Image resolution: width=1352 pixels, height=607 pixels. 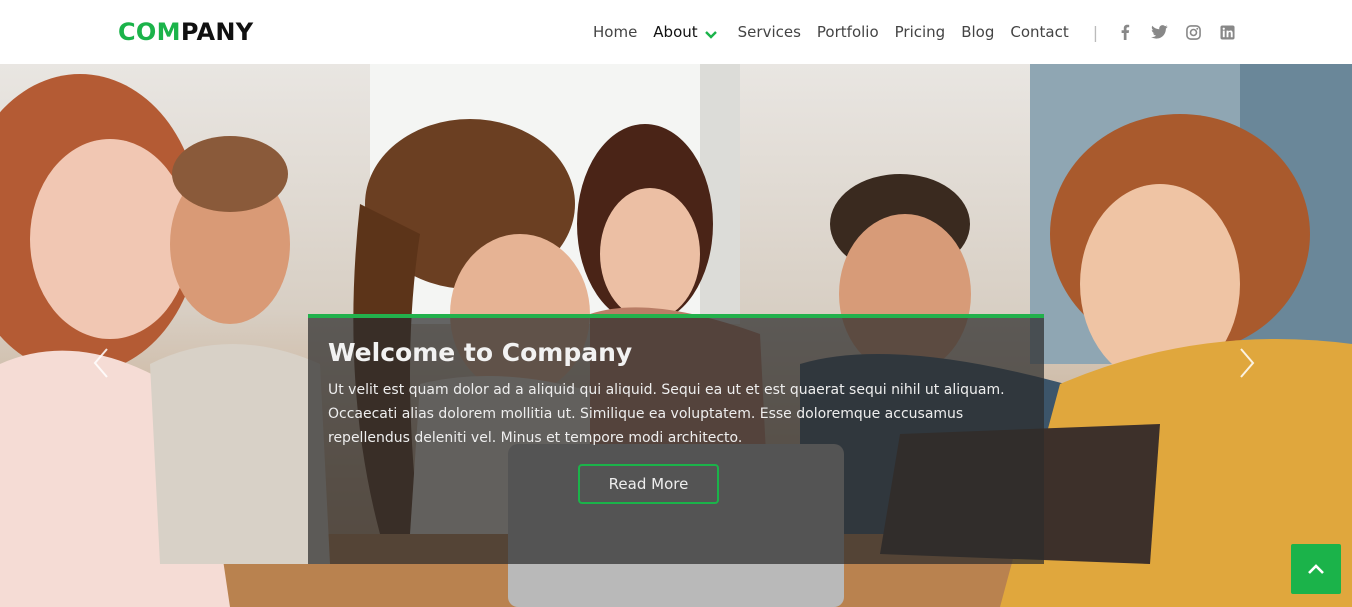 I want to click on nav-services: Services, so click(x=769, y=32).